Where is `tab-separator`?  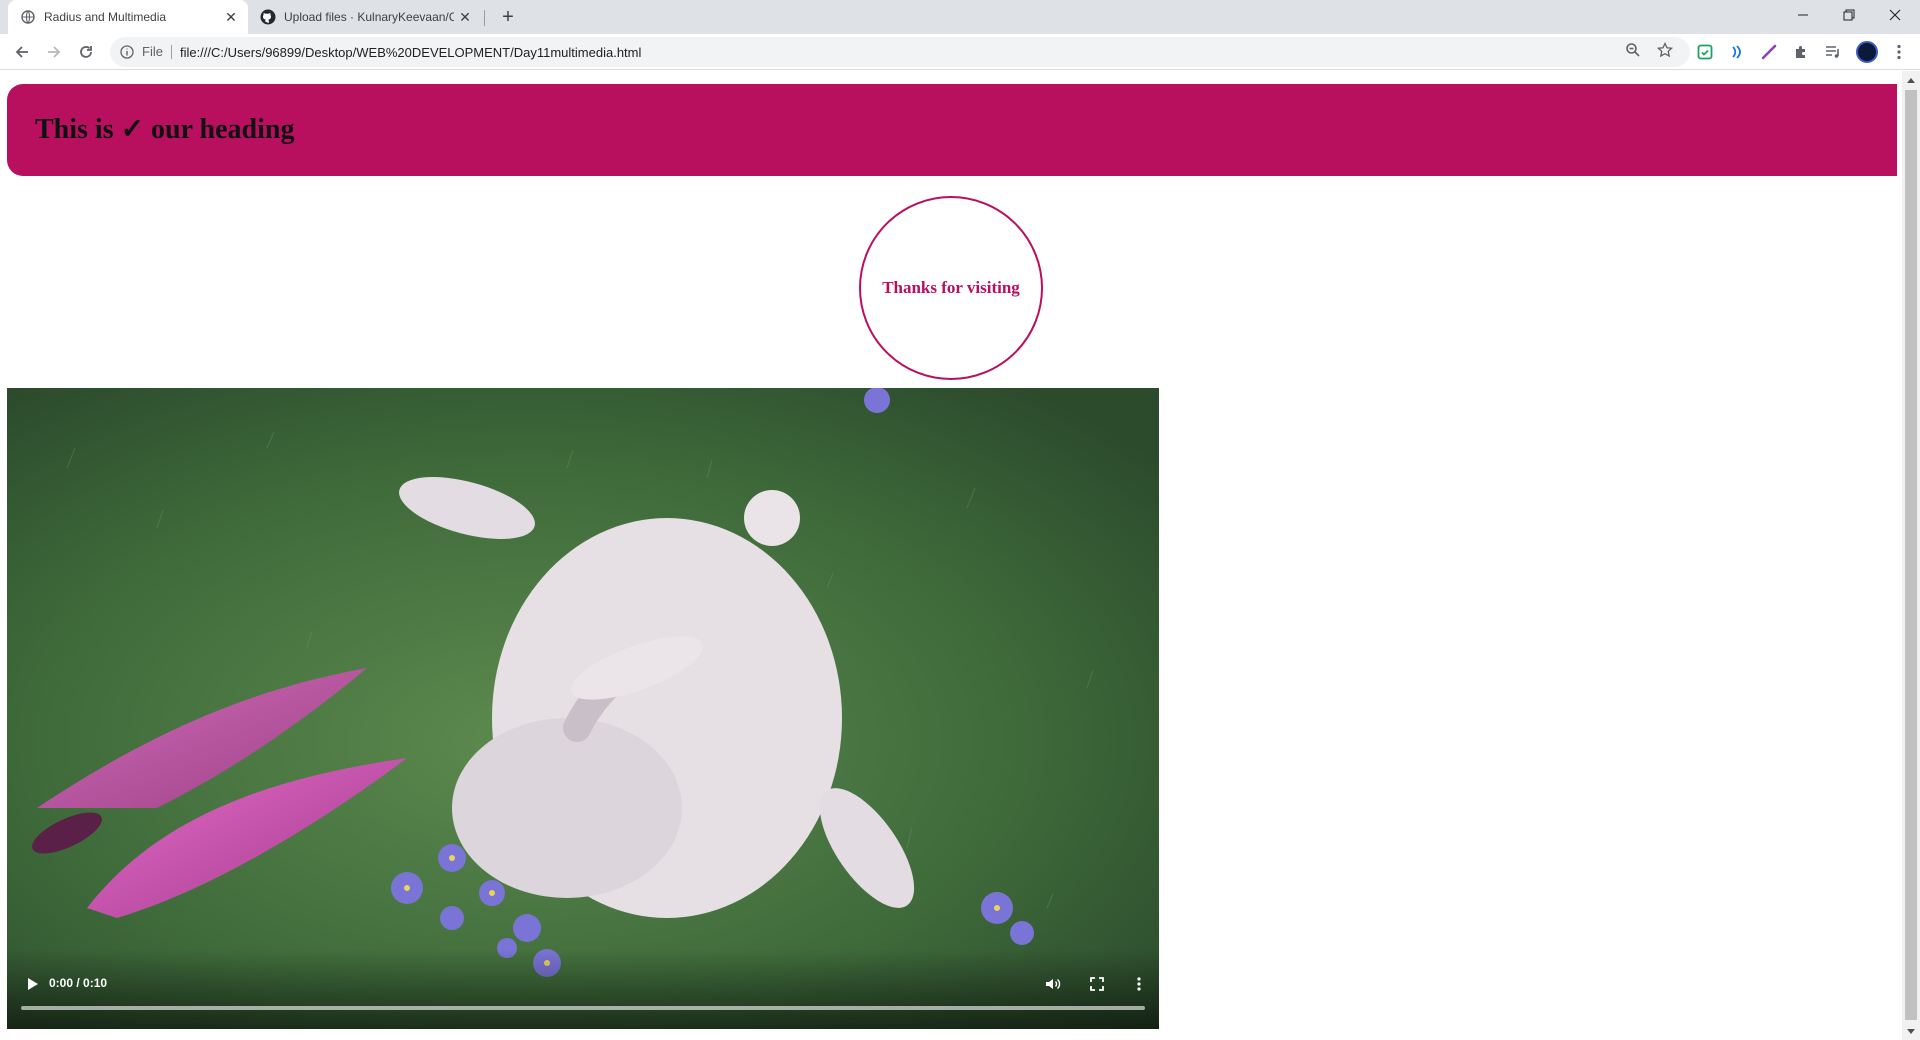 tab-separator is located at coordinates (484, 18).